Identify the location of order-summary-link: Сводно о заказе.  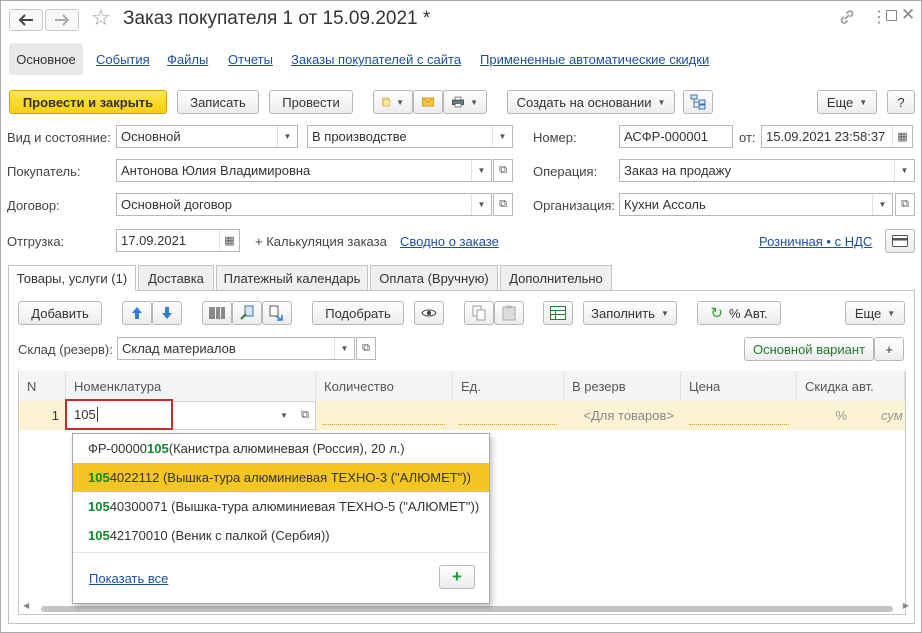
(449, 241).